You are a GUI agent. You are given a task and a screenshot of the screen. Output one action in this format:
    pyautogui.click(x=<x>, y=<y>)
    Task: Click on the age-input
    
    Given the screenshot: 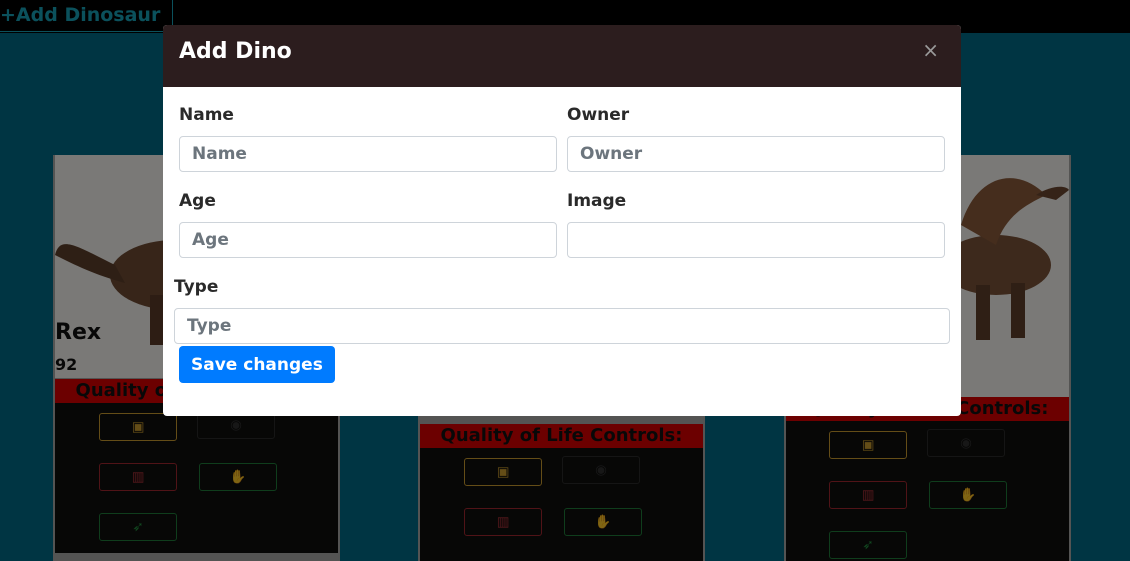 What is the action you would take?
    pyautogui.click(x=368, y=240)
    